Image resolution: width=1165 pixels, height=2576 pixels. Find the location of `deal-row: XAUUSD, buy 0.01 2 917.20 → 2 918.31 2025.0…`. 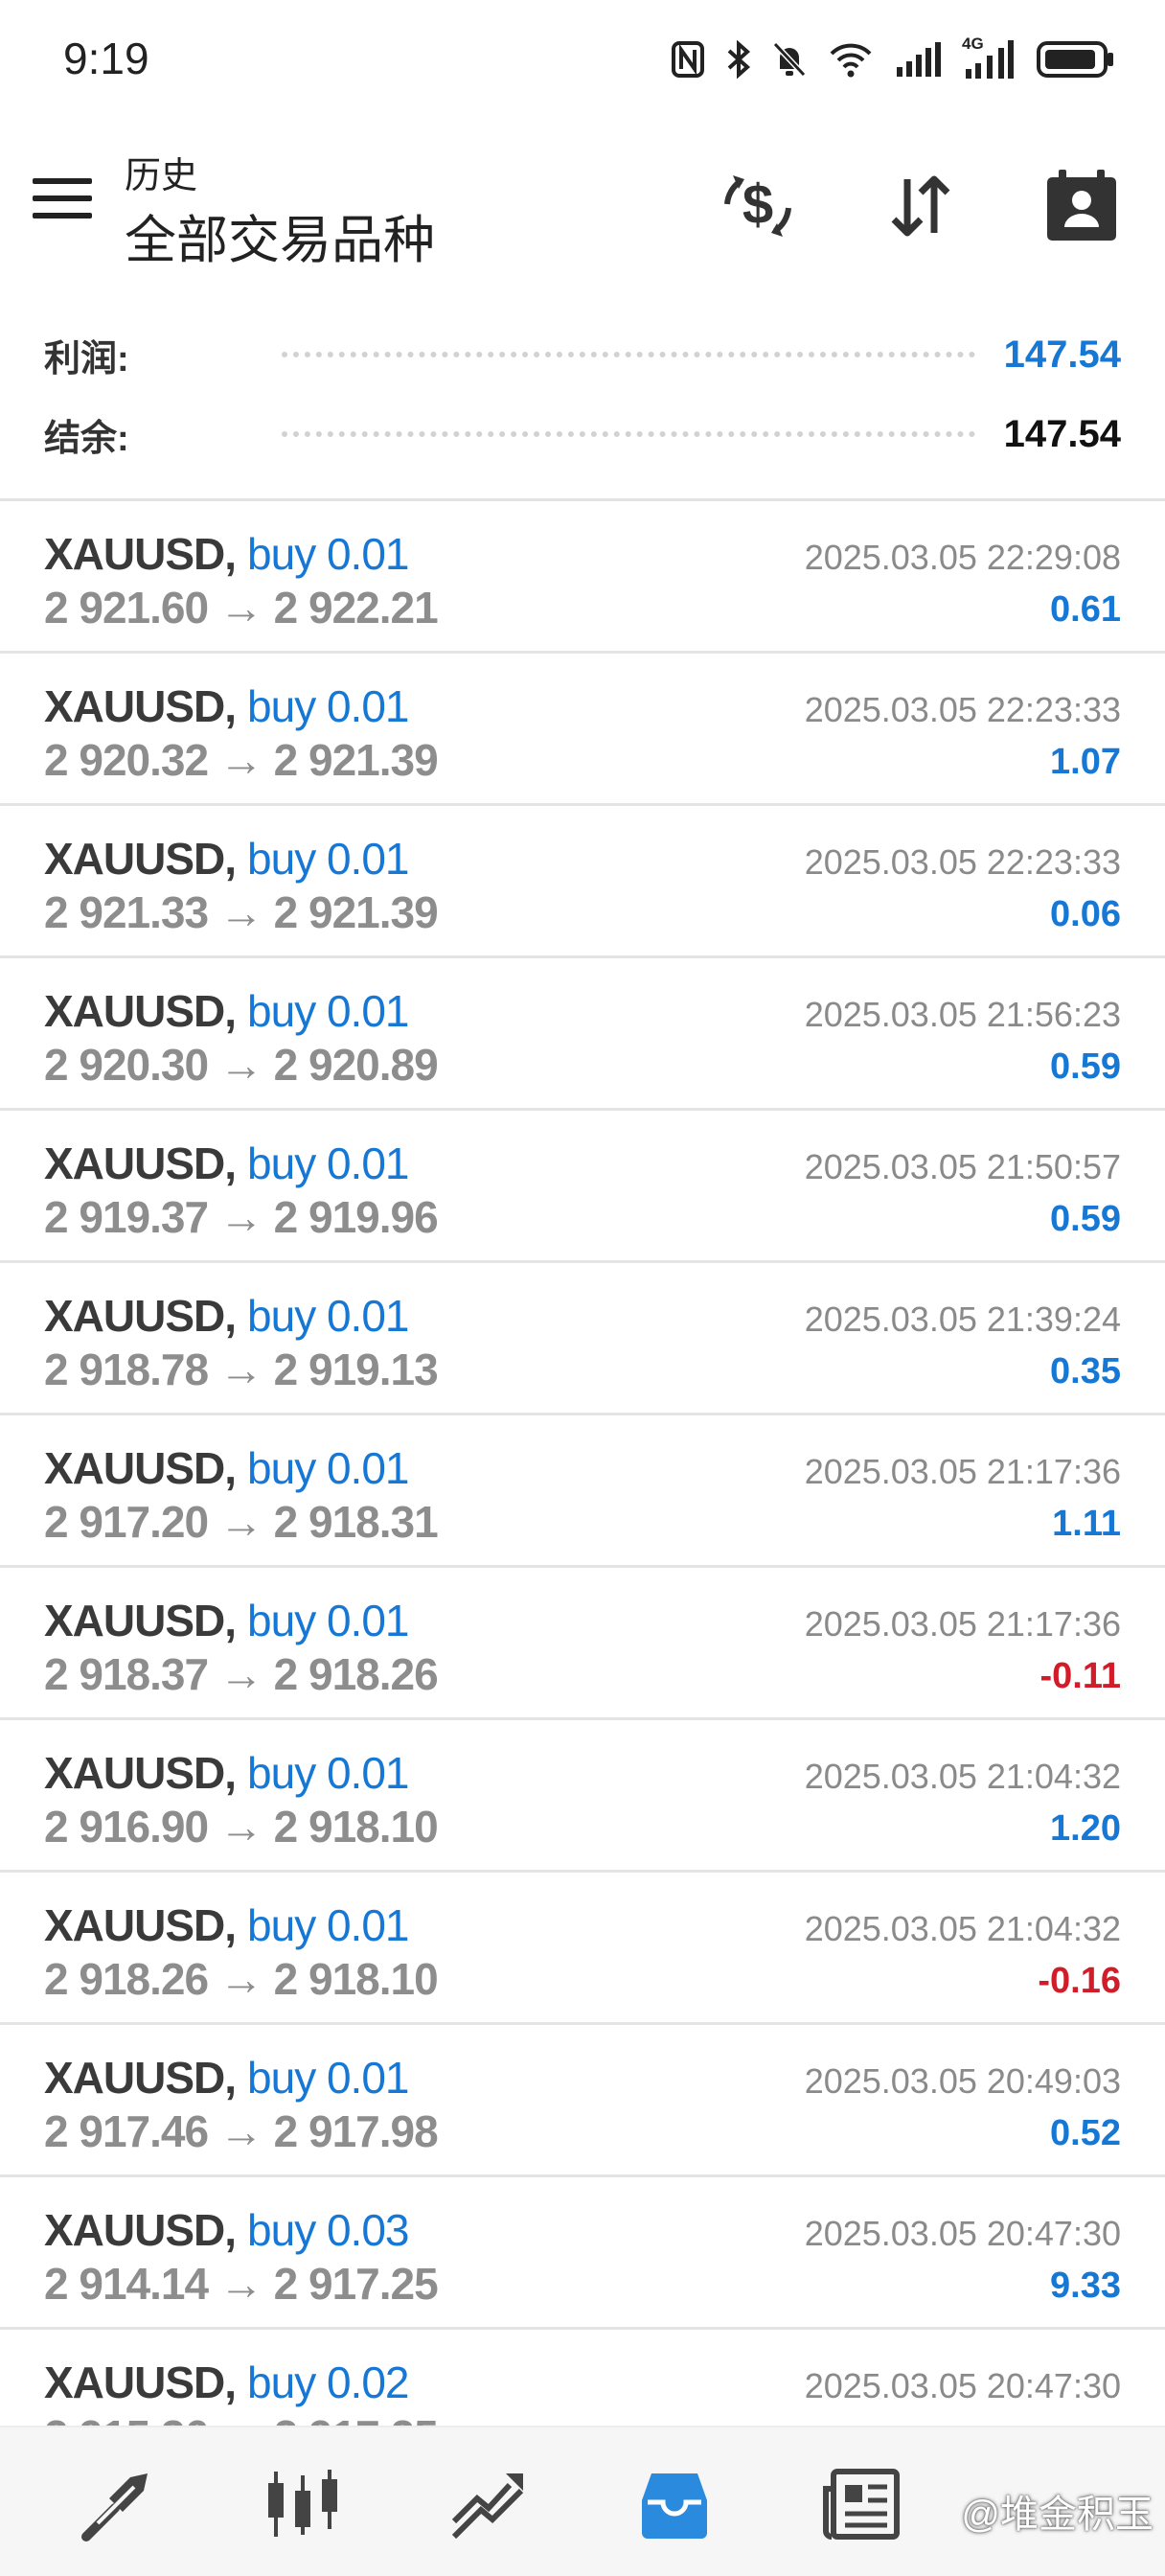

deal-row: XAUUSD, buy 0.01 2 917.20 → 2 918.31 2025.0… is located at coordinates (582, 1491).